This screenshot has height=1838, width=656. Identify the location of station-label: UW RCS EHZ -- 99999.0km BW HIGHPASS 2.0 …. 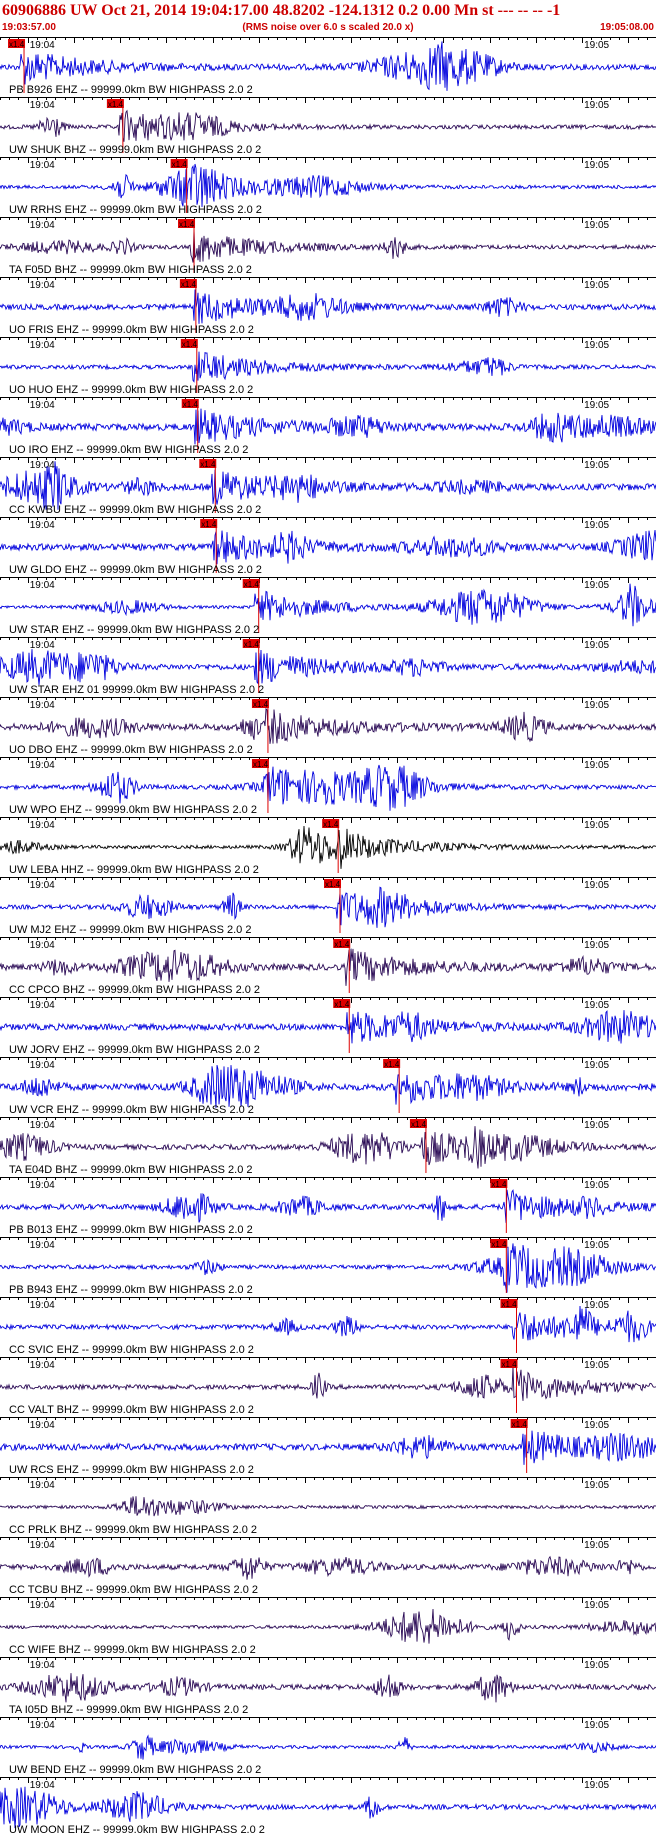
(131, 1470).